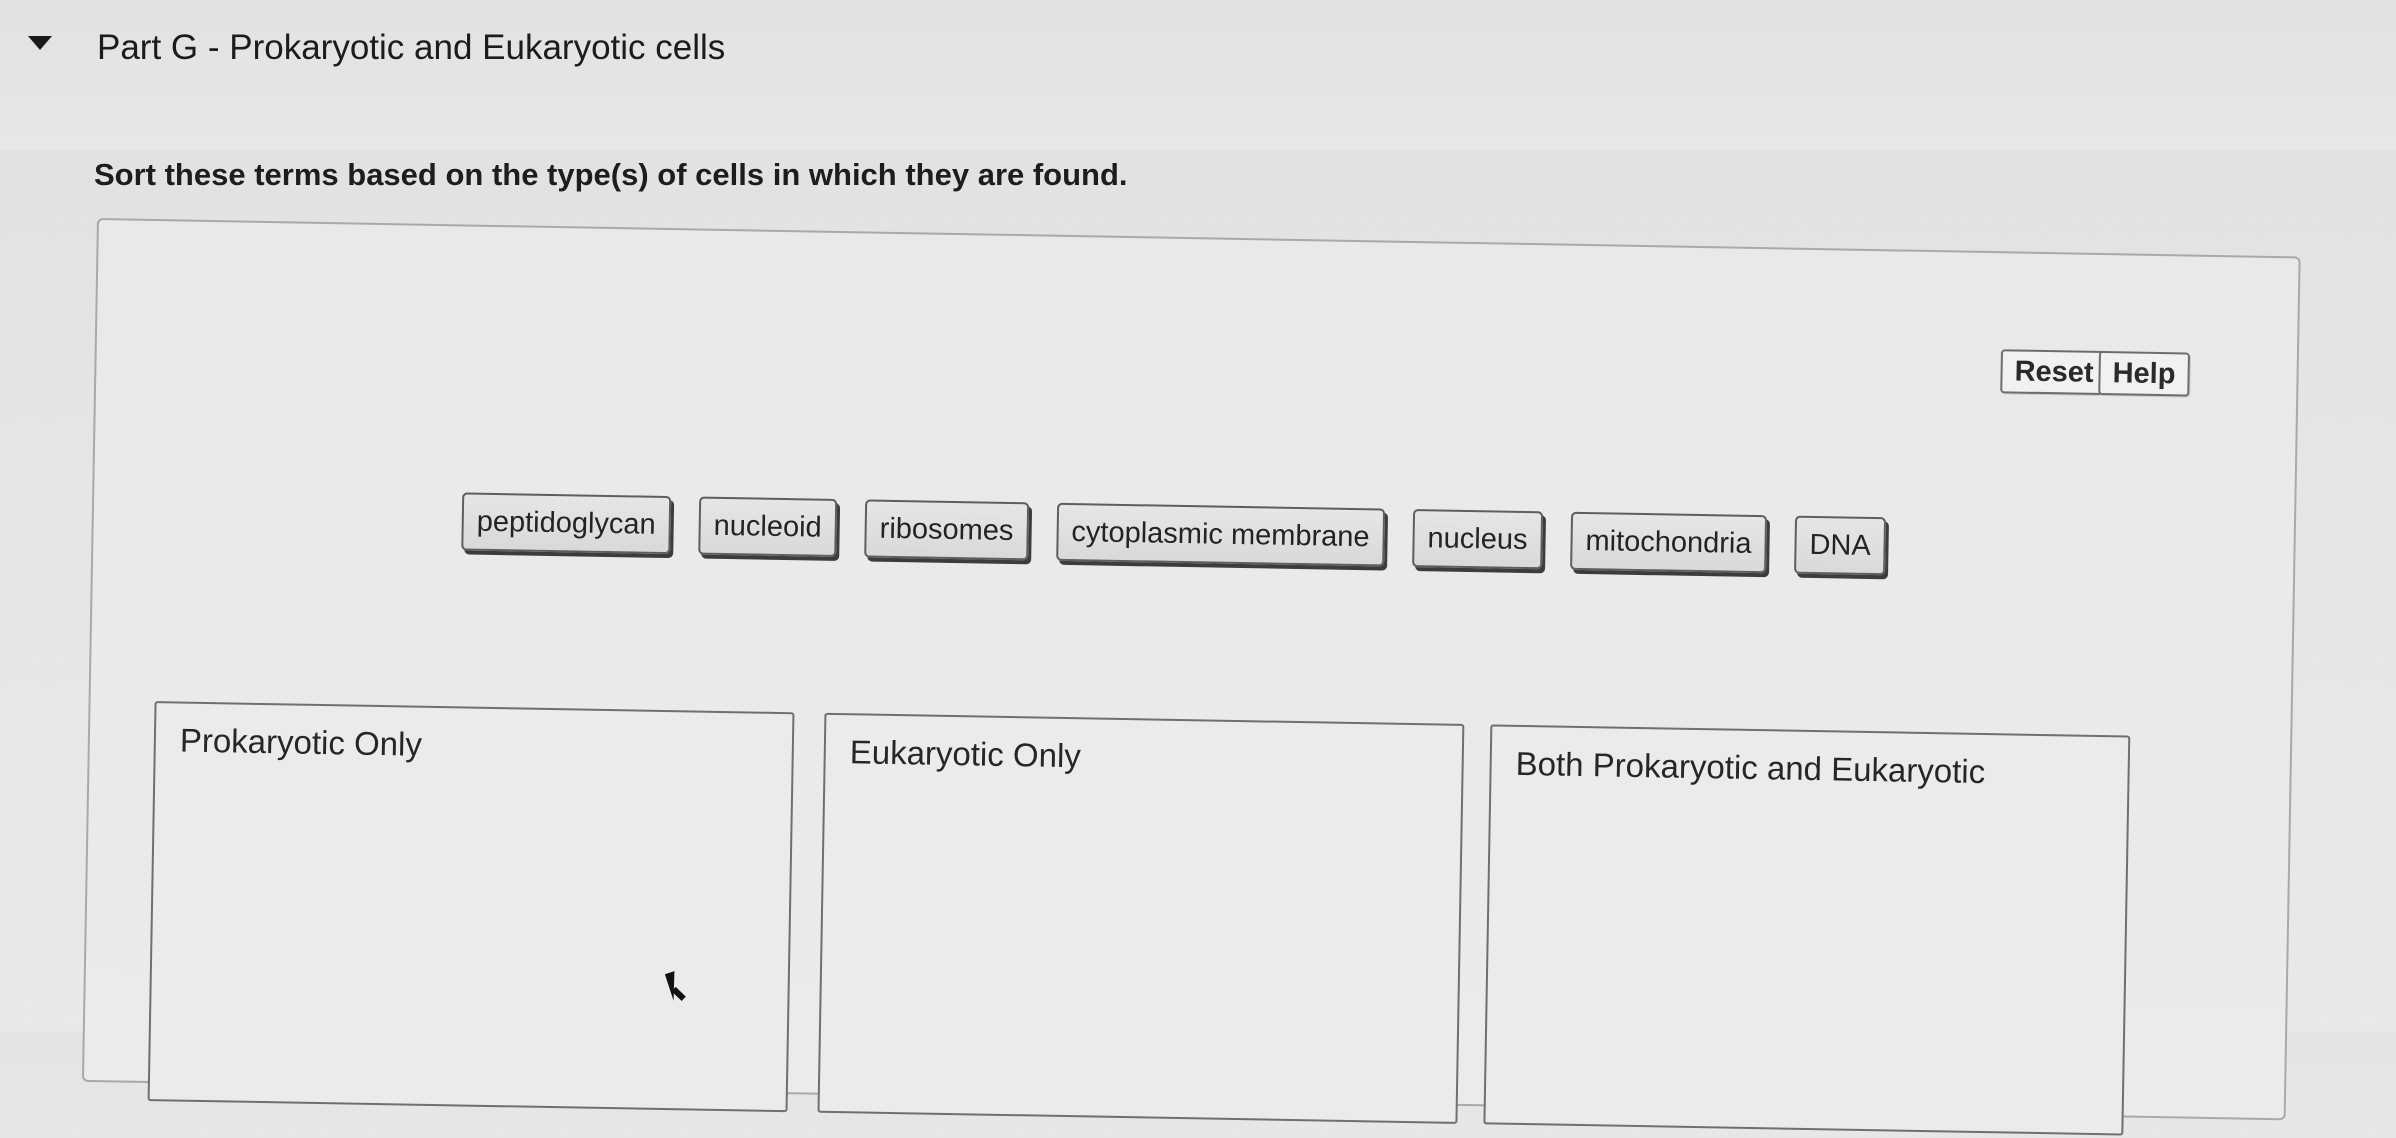  What do you see at coordinates (566, 523) in the screenshot?
I see `term-chip-peptidoglycan: peptidoglycan` at bounding box center [566, 523].